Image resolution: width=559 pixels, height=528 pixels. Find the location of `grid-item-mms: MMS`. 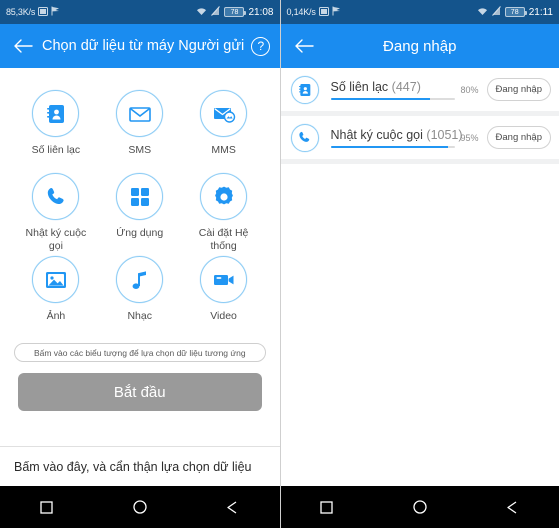

grid-item-mms: MMS is located at coordinates (224, 130).